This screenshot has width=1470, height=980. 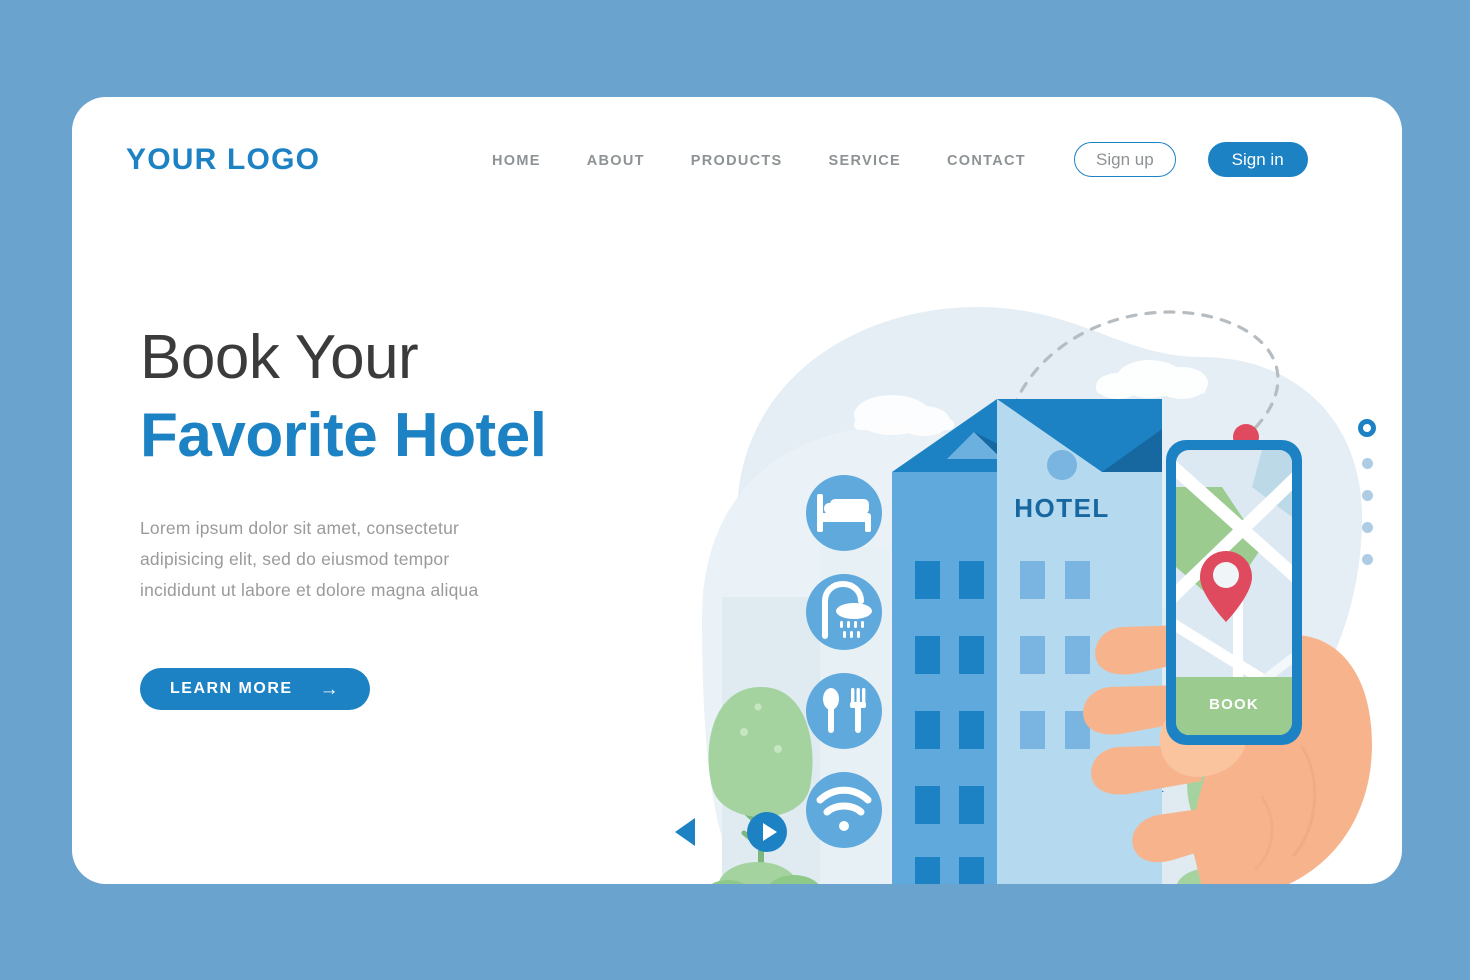 I want to click on sign-in-button: Sign in, so click(x=1257, y=159).